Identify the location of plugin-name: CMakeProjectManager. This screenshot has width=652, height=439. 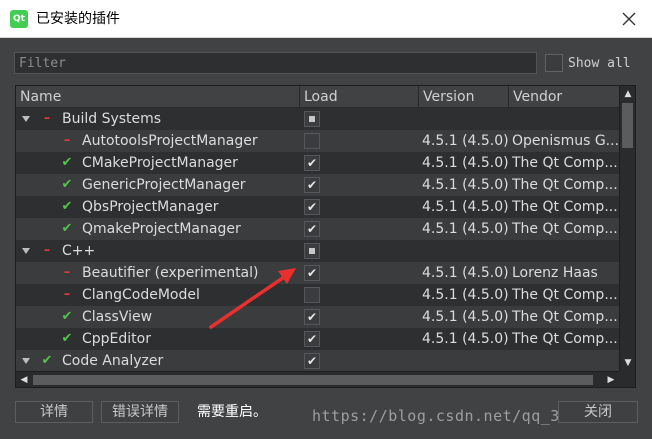
(160, 163).